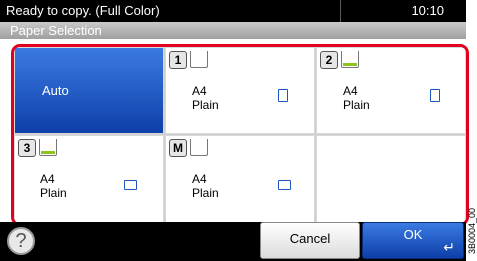 Image resolution: width=477 pixels, height=261 pixels. What do you see at coordinates (233, 11) in the screenshot?
I see `status-bar: Ready to copy. (Full Color) 10:10` at bounding box center [233, 11].